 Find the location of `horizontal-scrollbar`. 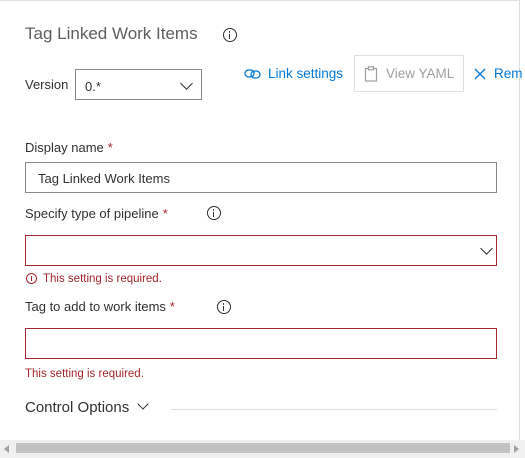

horizontal-scrollbar is located at coordinates (262, 449).